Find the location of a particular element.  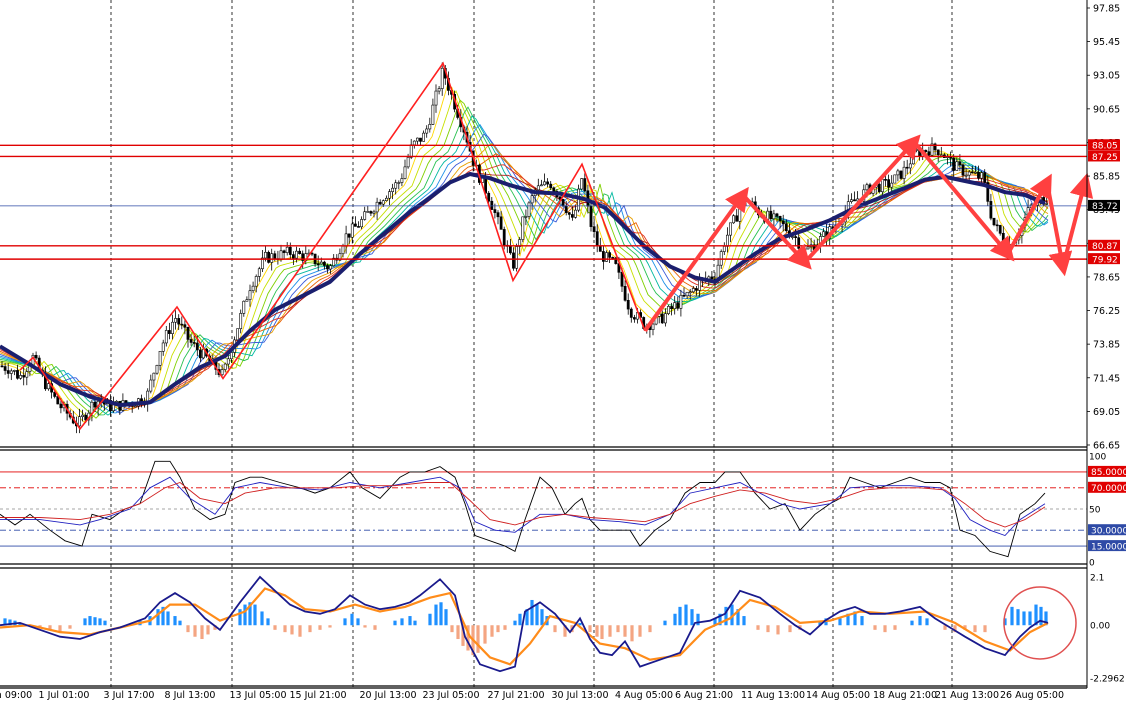

osc-tick-label: 100 is located at coordinates (1097, 458).